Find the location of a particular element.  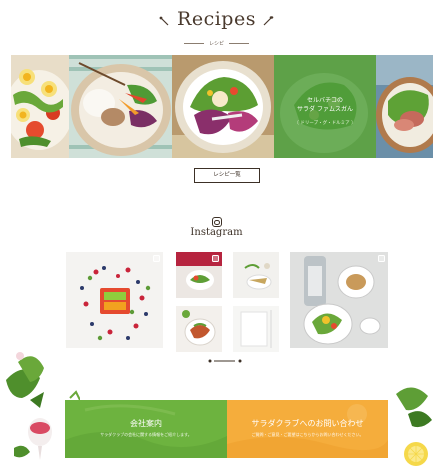

recipes-subtitle-row: レシピ is located at coordinates (216, 43).